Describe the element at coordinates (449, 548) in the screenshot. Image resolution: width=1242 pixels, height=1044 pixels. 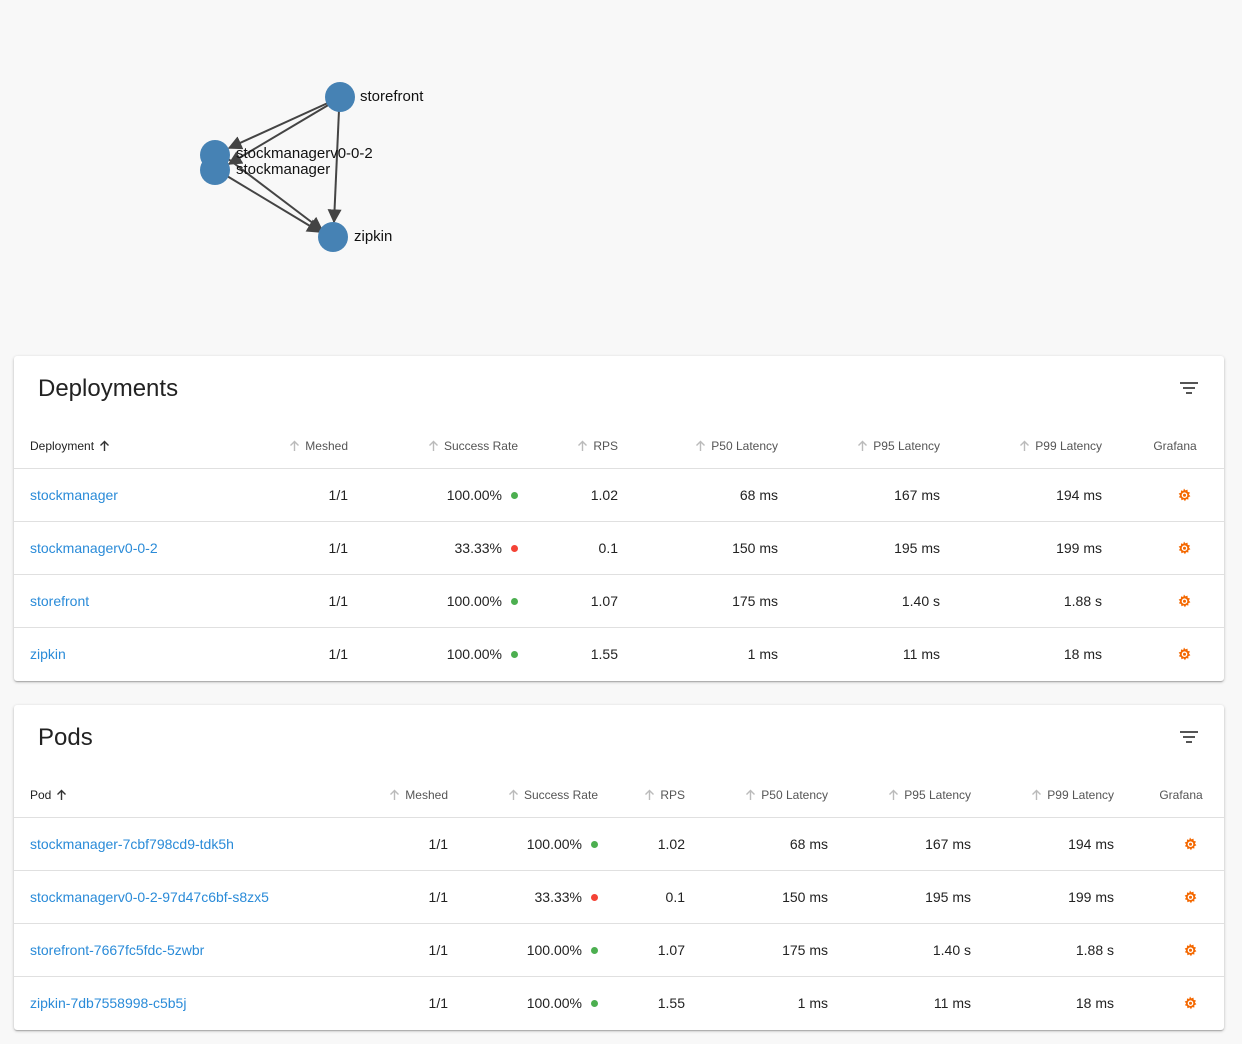
I see `success-rate-cell: 33.33%` at that location.